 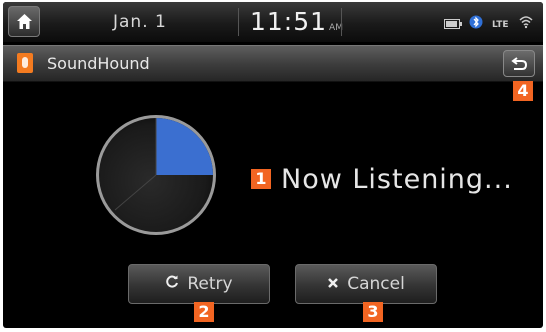 I want to click on cancel-button: Cancel, so click(x=366, y=284).